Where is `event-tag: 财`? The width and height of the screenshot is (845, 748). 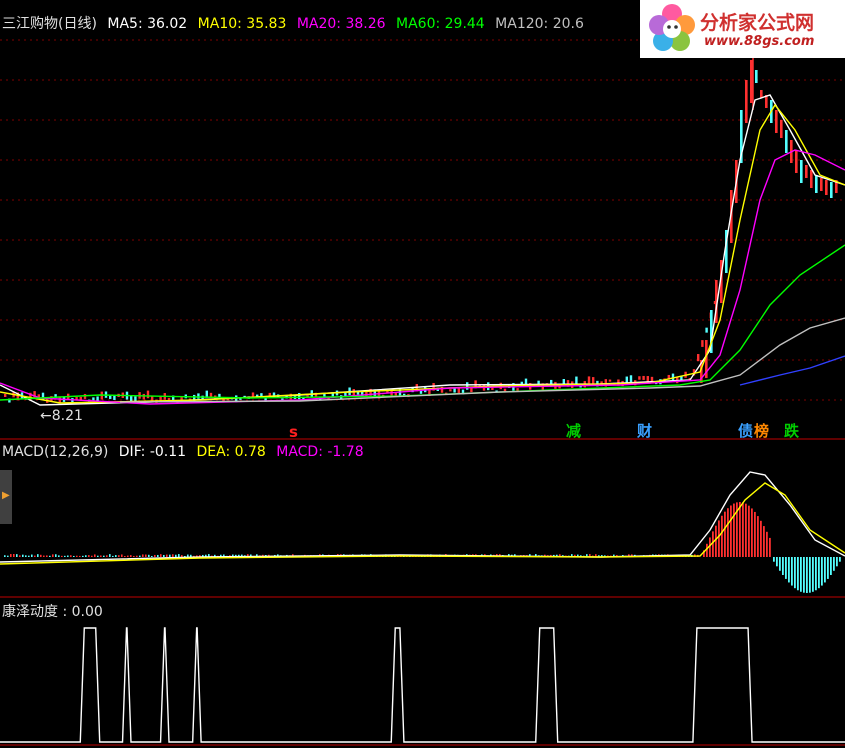 event-tag: 财 is located at coordinates (644, 430).